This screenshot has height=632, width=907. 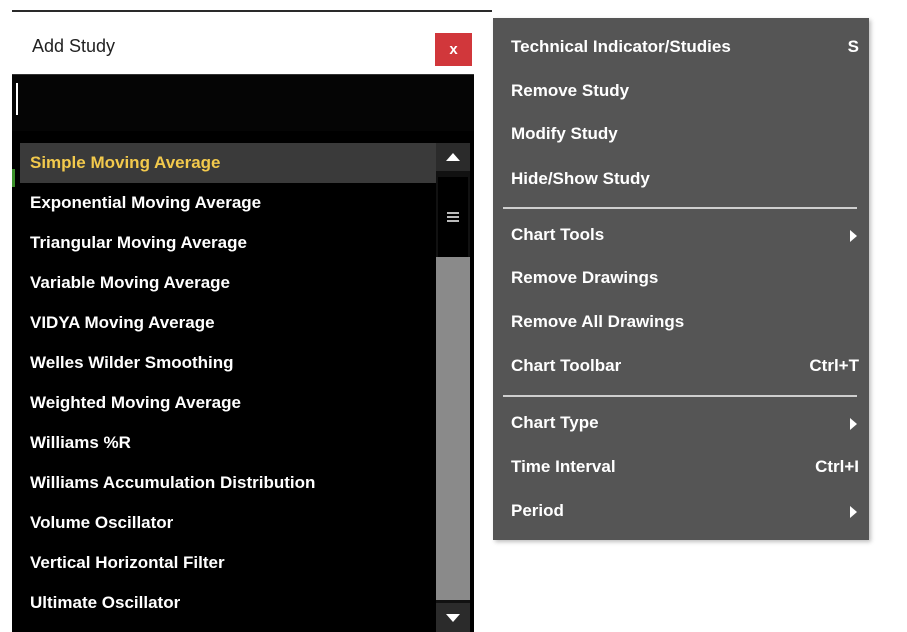 I want to click on menu-item-hide-show-study: Hide/Show Study, so click(x=681, y=180).